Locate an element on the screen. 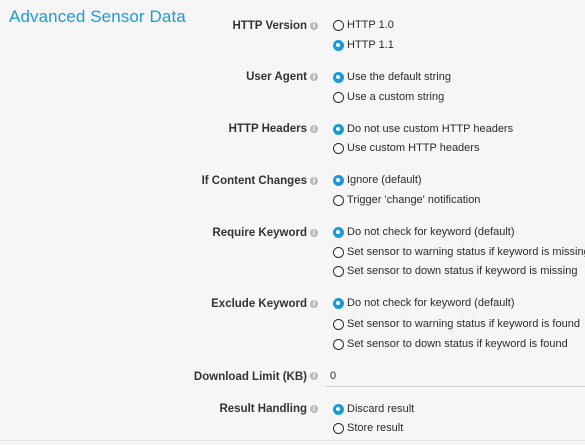 The width and height of the screenshot is (585, 445). http-version-option-1-1: HTTP 1.1 is located at coordinates (363, 45).